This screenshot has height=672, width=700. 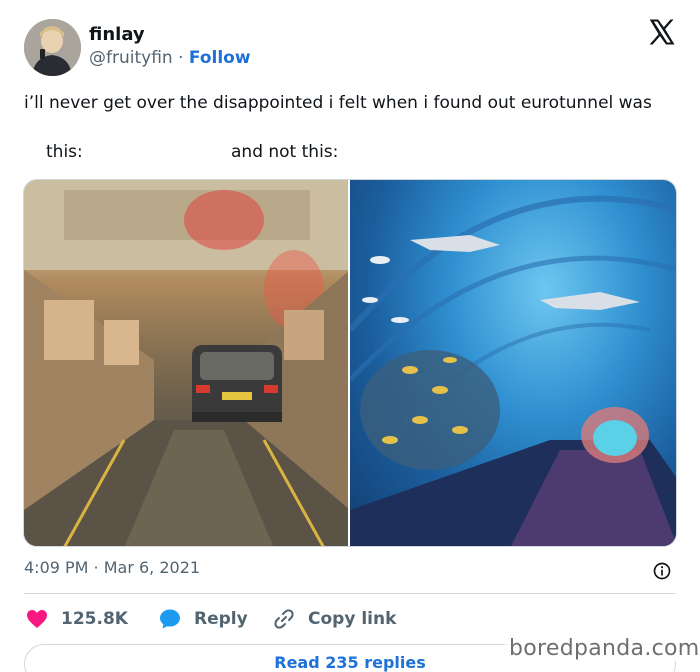 I want to click on divider, so click(x=350, y=593).